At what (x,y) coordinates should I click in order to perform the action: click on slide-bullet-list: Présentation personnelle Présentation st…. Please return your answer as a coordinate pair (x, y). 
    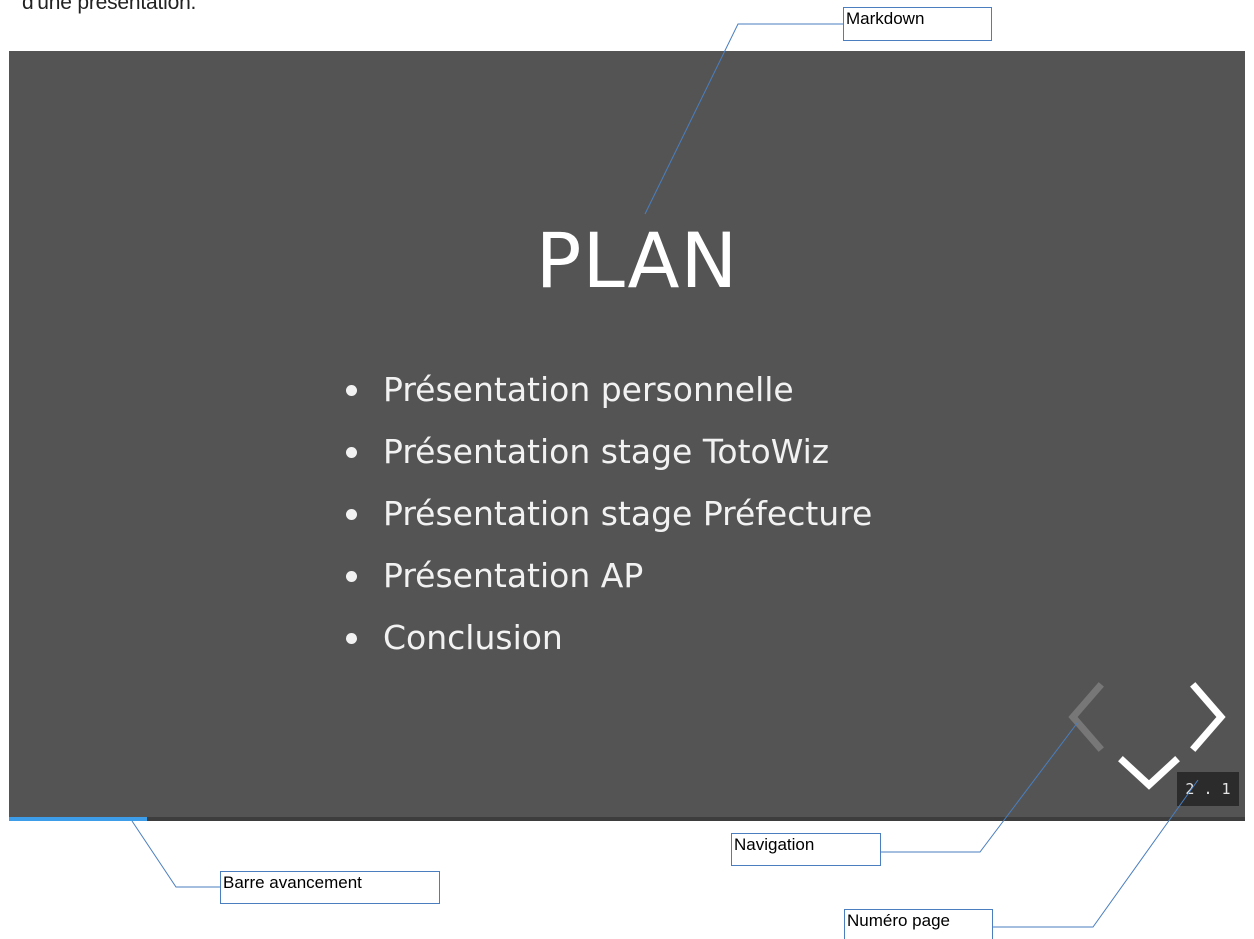
    Looking at the image, I should click on (608, 523).